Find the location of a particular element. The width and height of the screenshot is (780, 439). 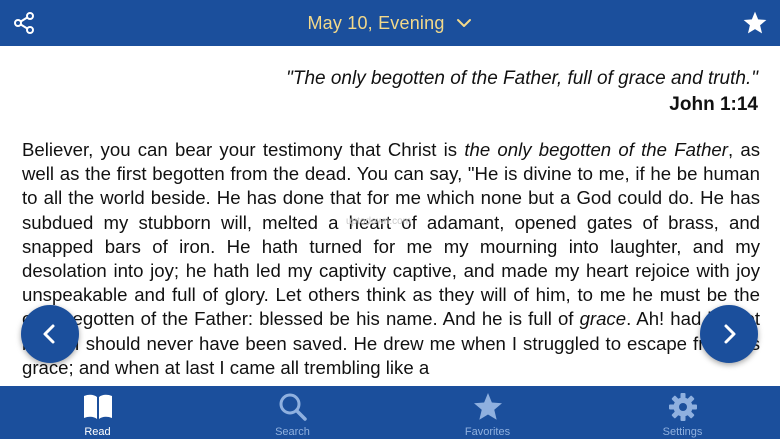

share-button is located at coordinates (24, 23).